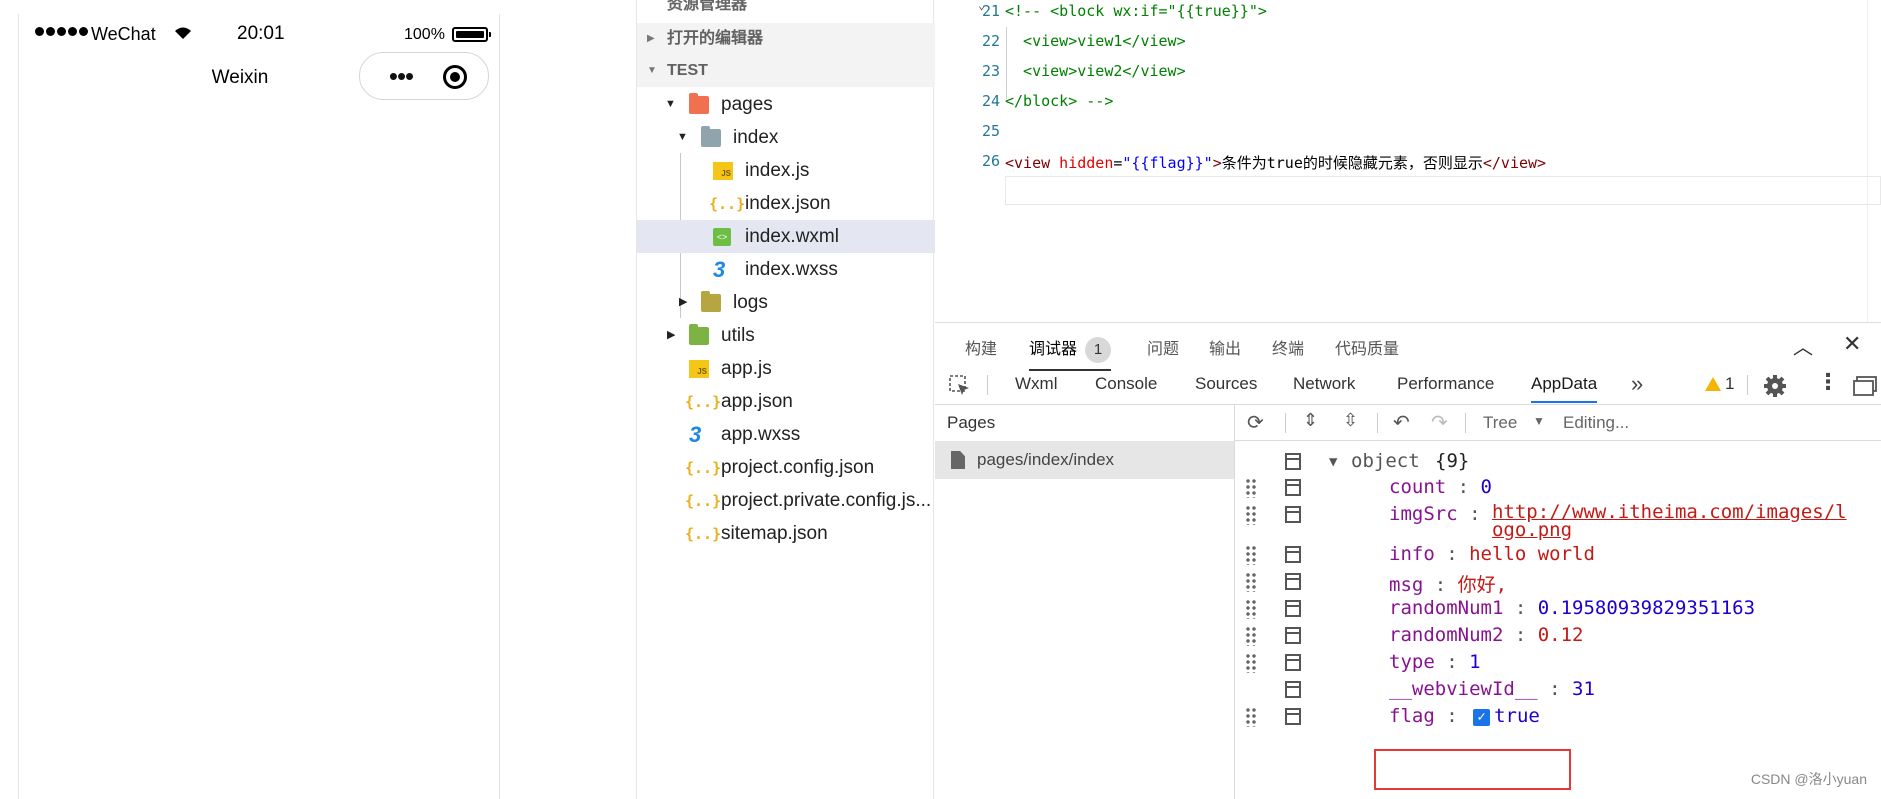  What do you see at coordinates (1729, 384) in the screenshot?
I see `warning-count: 1` at bounding box center [1729, 384].